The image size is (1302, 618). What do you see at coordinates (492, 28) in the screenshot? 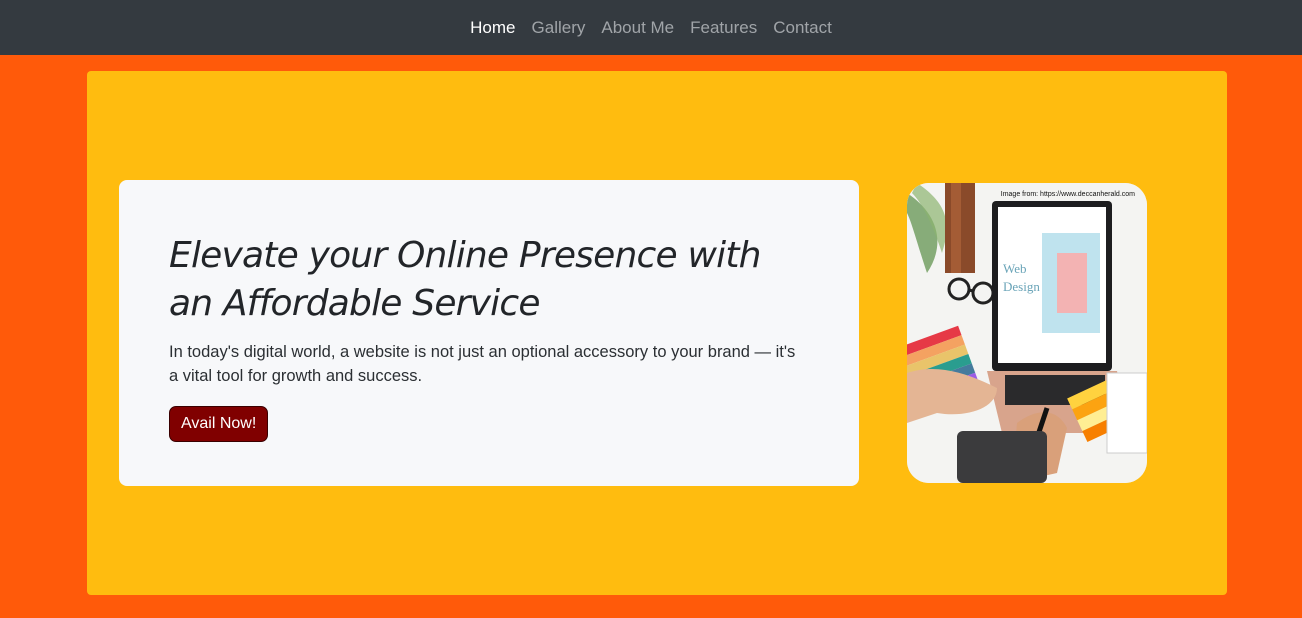
I see `nav-link-home: Home` at bounding box center [492, 28].